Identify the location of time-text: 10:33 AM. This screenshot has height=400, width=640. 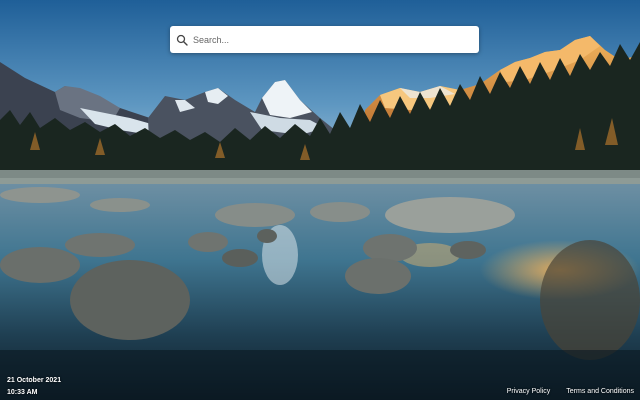
(22, 392).